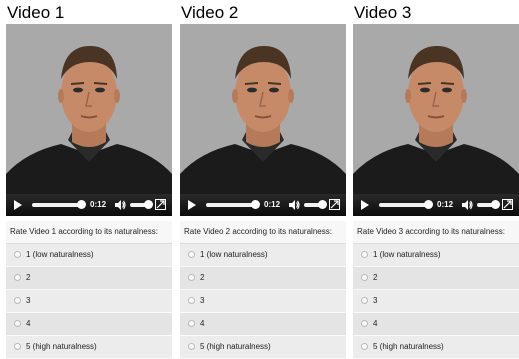 The height and width of the screenshot is (359, 519). I want to click on video-title: Video 2, so click(210, 12).